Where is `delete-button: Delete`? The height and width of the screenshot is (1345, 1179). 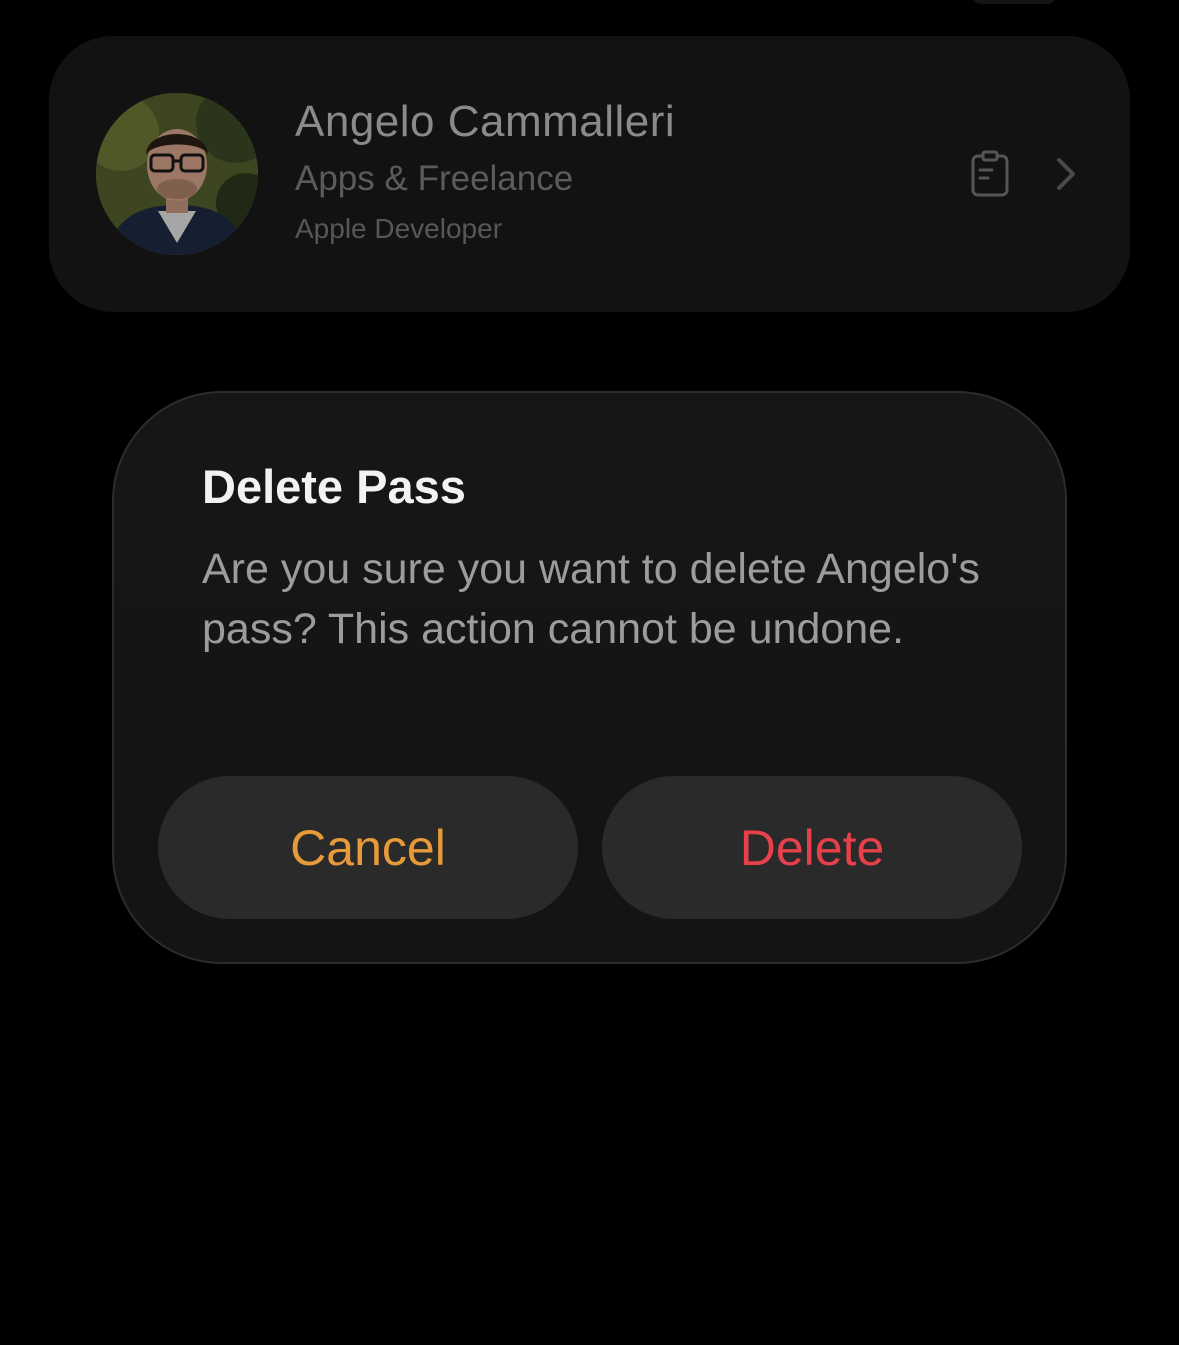
delete-button: Delete is located at coordinates (812, 847).